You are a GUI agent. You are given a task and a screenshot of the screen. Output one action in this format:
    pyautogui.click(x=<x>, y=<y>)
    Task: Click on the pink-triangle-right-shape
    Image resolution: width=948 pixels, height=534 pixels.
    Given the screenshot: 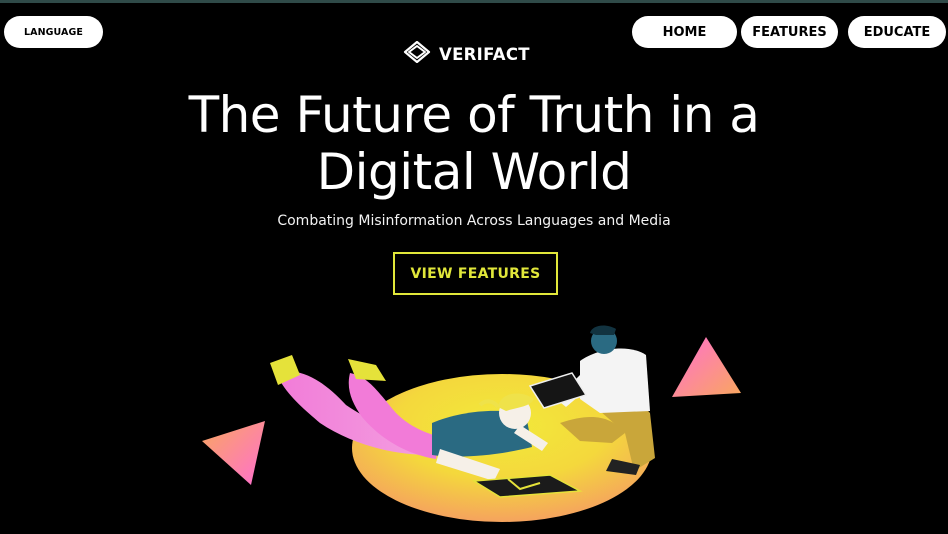 What is the action you would take?
    pyautogui.click(x=706, y=367)
    